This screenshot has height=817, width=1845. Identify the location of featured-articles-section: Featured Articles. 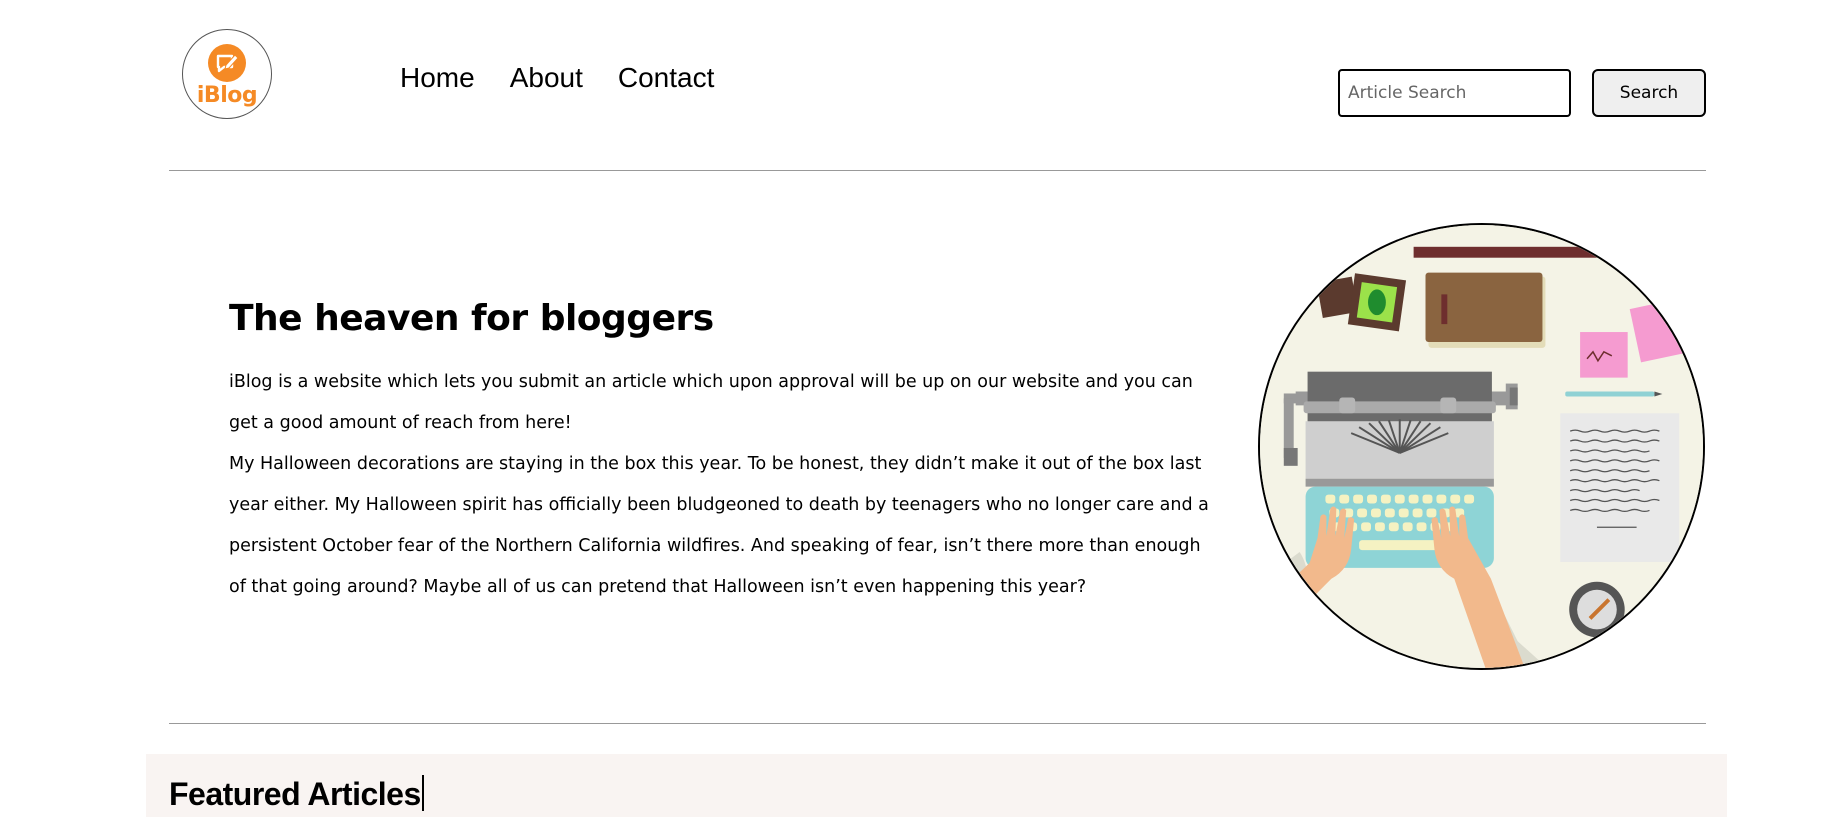
(936, 785).